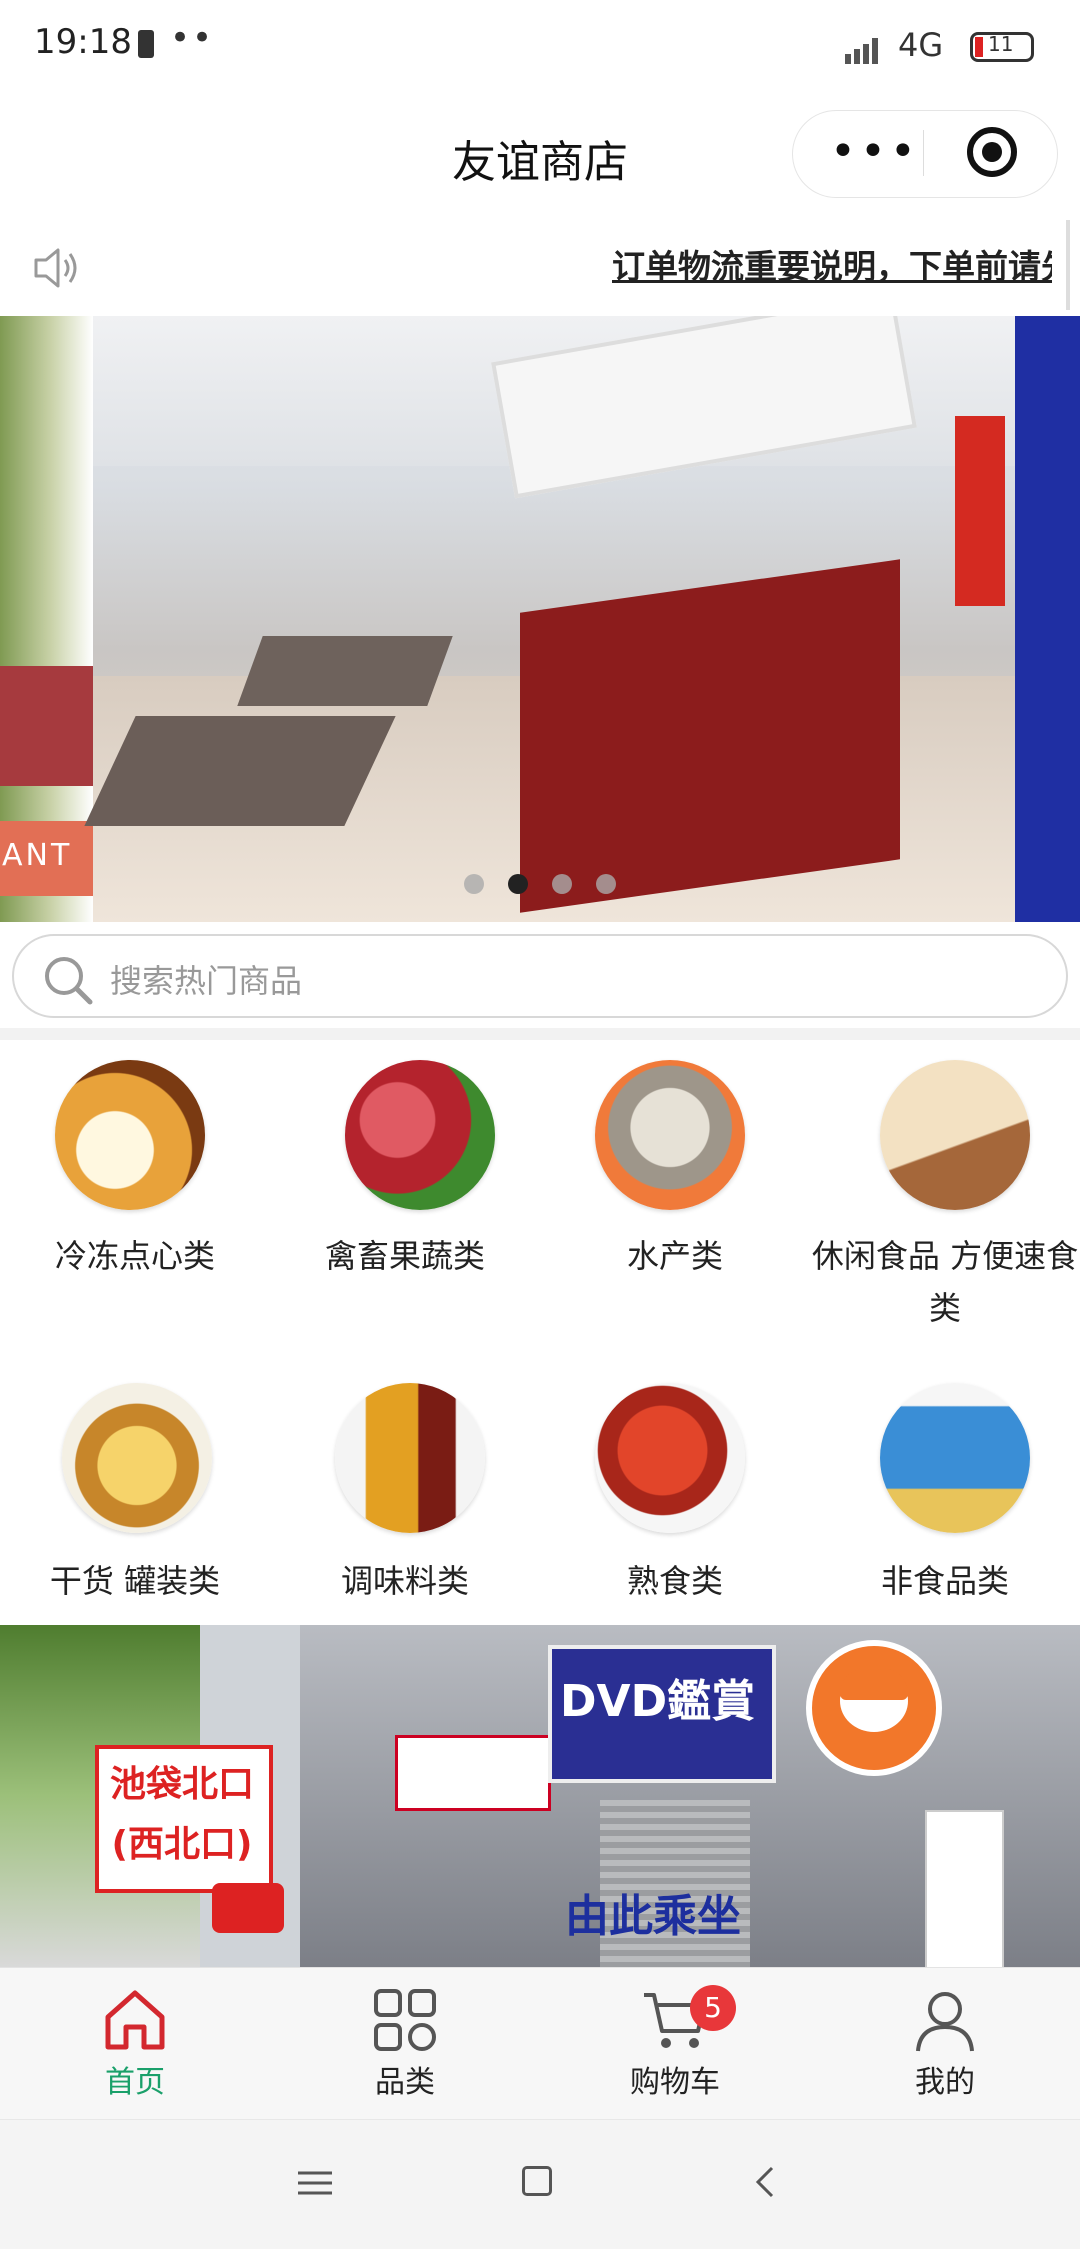 This screenshot has height=2249, width=1080. What do you see at coordinates (923, 153) in the screenshot?
I see `capsule-divider` at bounding box center [923, 153].